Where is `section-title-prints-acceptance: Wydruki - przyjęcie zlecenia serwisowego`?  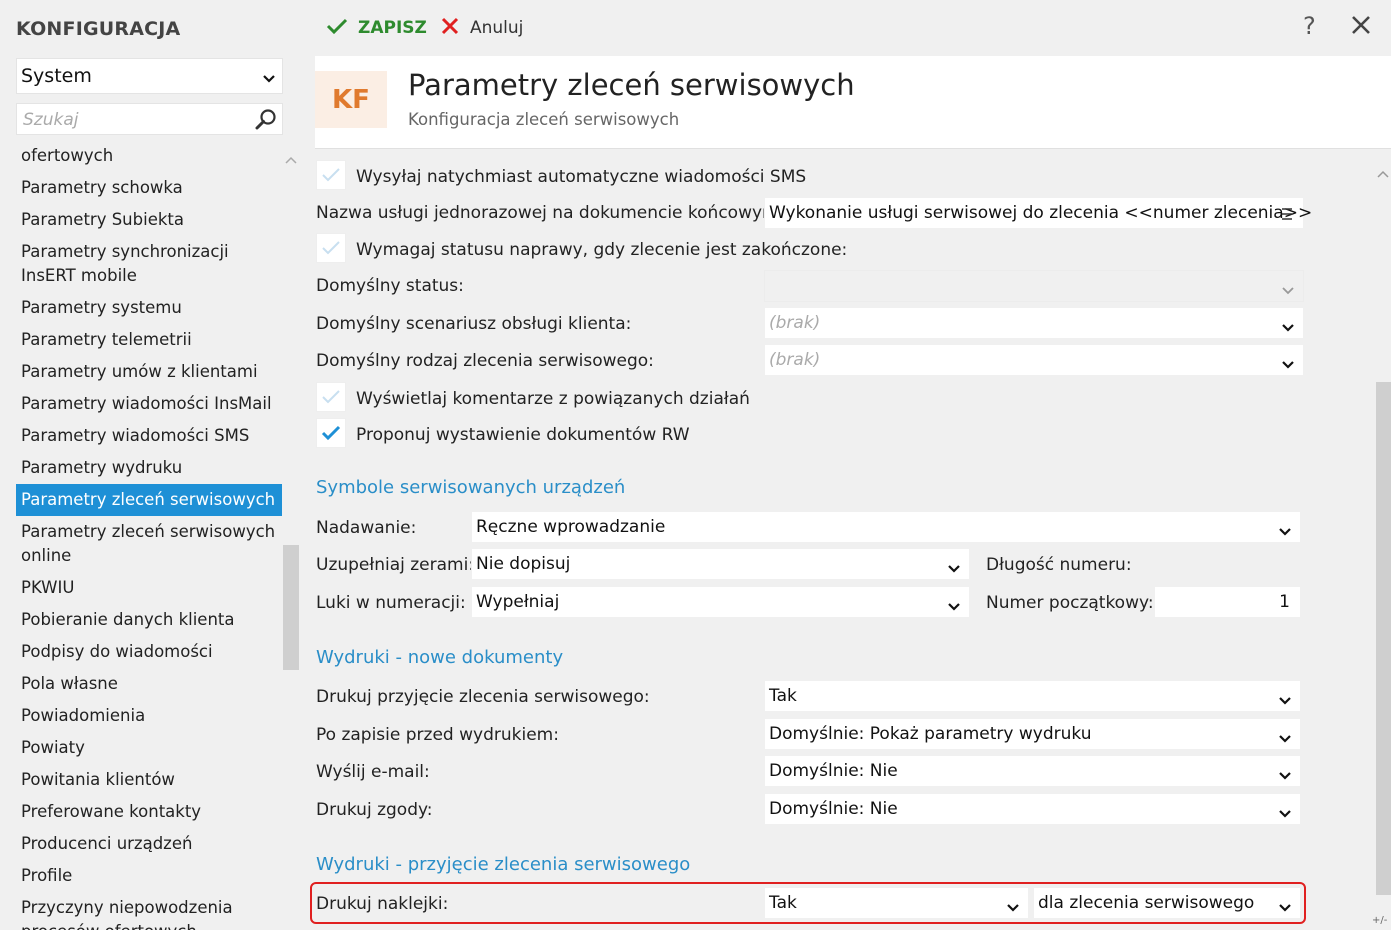 section-title-prints-acceptance: Wydruki - przyjęcie zlecenia serwisowego is located at coordinates (503, 864).